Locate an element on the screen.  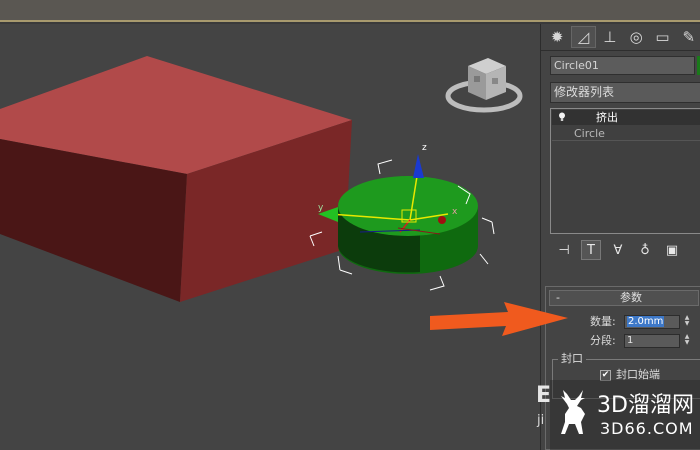
make-unique-icon: ∀ is located at coordinates (618, 250).